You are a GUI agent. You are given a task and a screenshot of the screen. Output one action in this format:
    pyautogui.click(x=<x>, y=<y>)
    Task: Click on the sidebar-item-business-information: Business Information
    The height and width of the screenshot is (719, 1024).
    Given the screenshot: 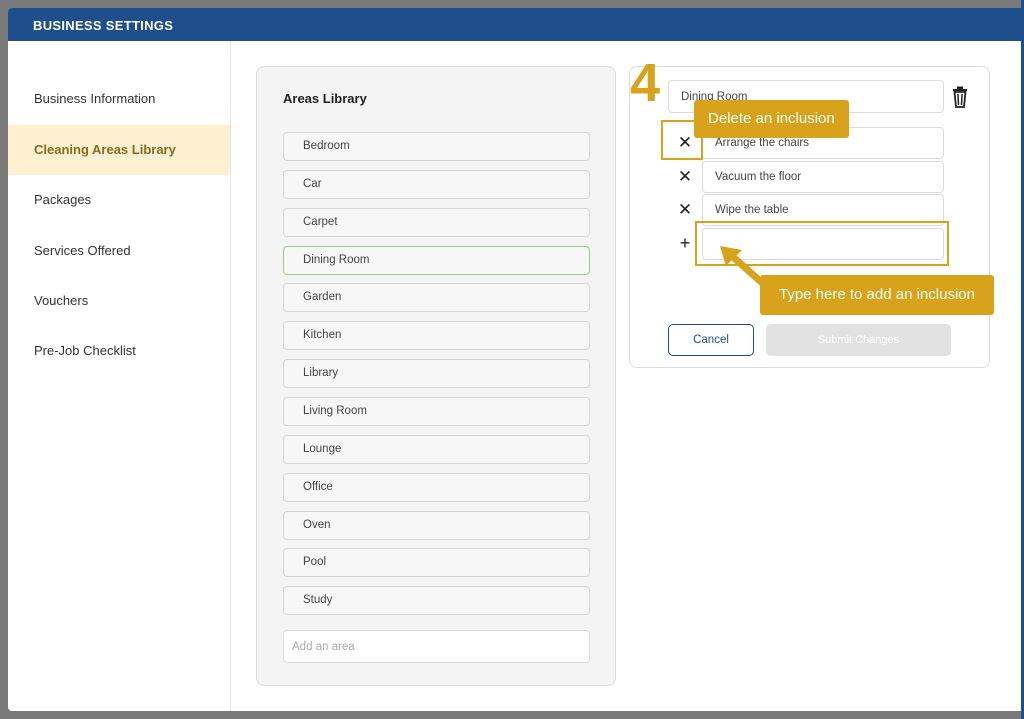 What is the action you would take?
    pyautogui.click(x=119, y=99)
    